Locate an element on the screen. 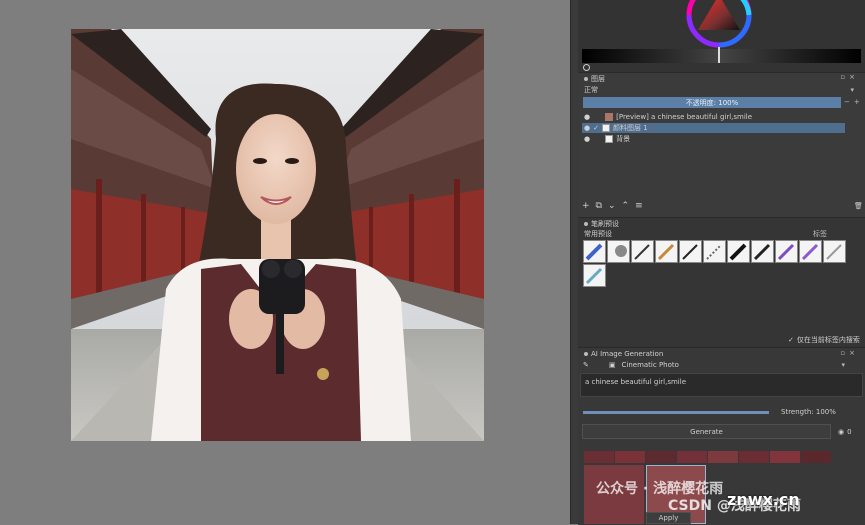 The image size is (865, 525). brush-tag-value: 常用预设 is located at coordinates (598, 234).